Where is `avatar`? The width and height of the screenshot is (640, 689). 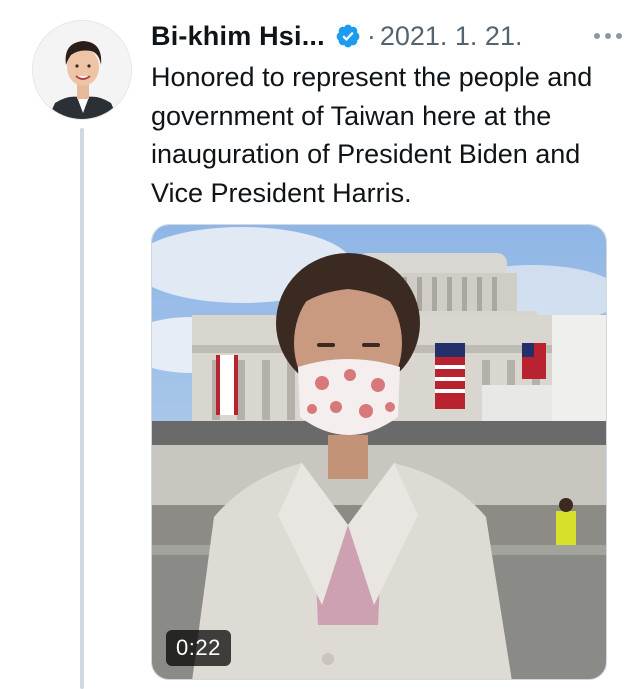
avatar is located at coordinates (82, 70).